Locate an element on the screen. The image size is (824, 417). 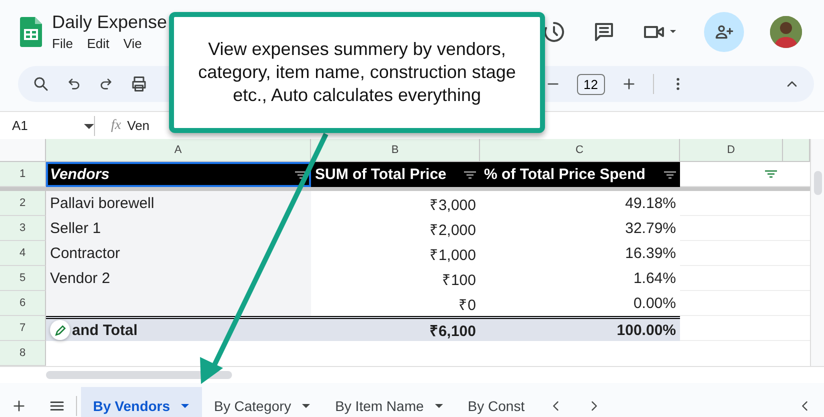
table-cell: and Total is located at coordinates (105, 330).